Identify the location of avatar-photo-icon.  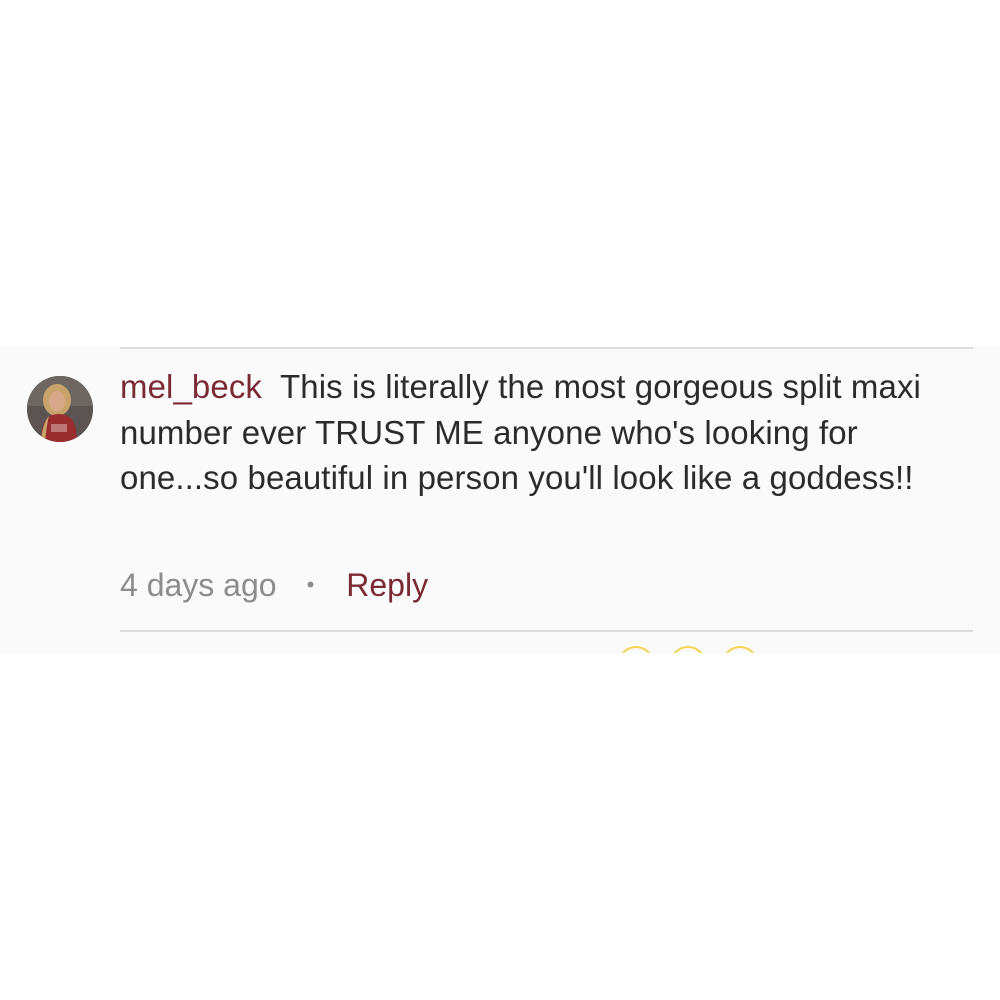
(60, 409).